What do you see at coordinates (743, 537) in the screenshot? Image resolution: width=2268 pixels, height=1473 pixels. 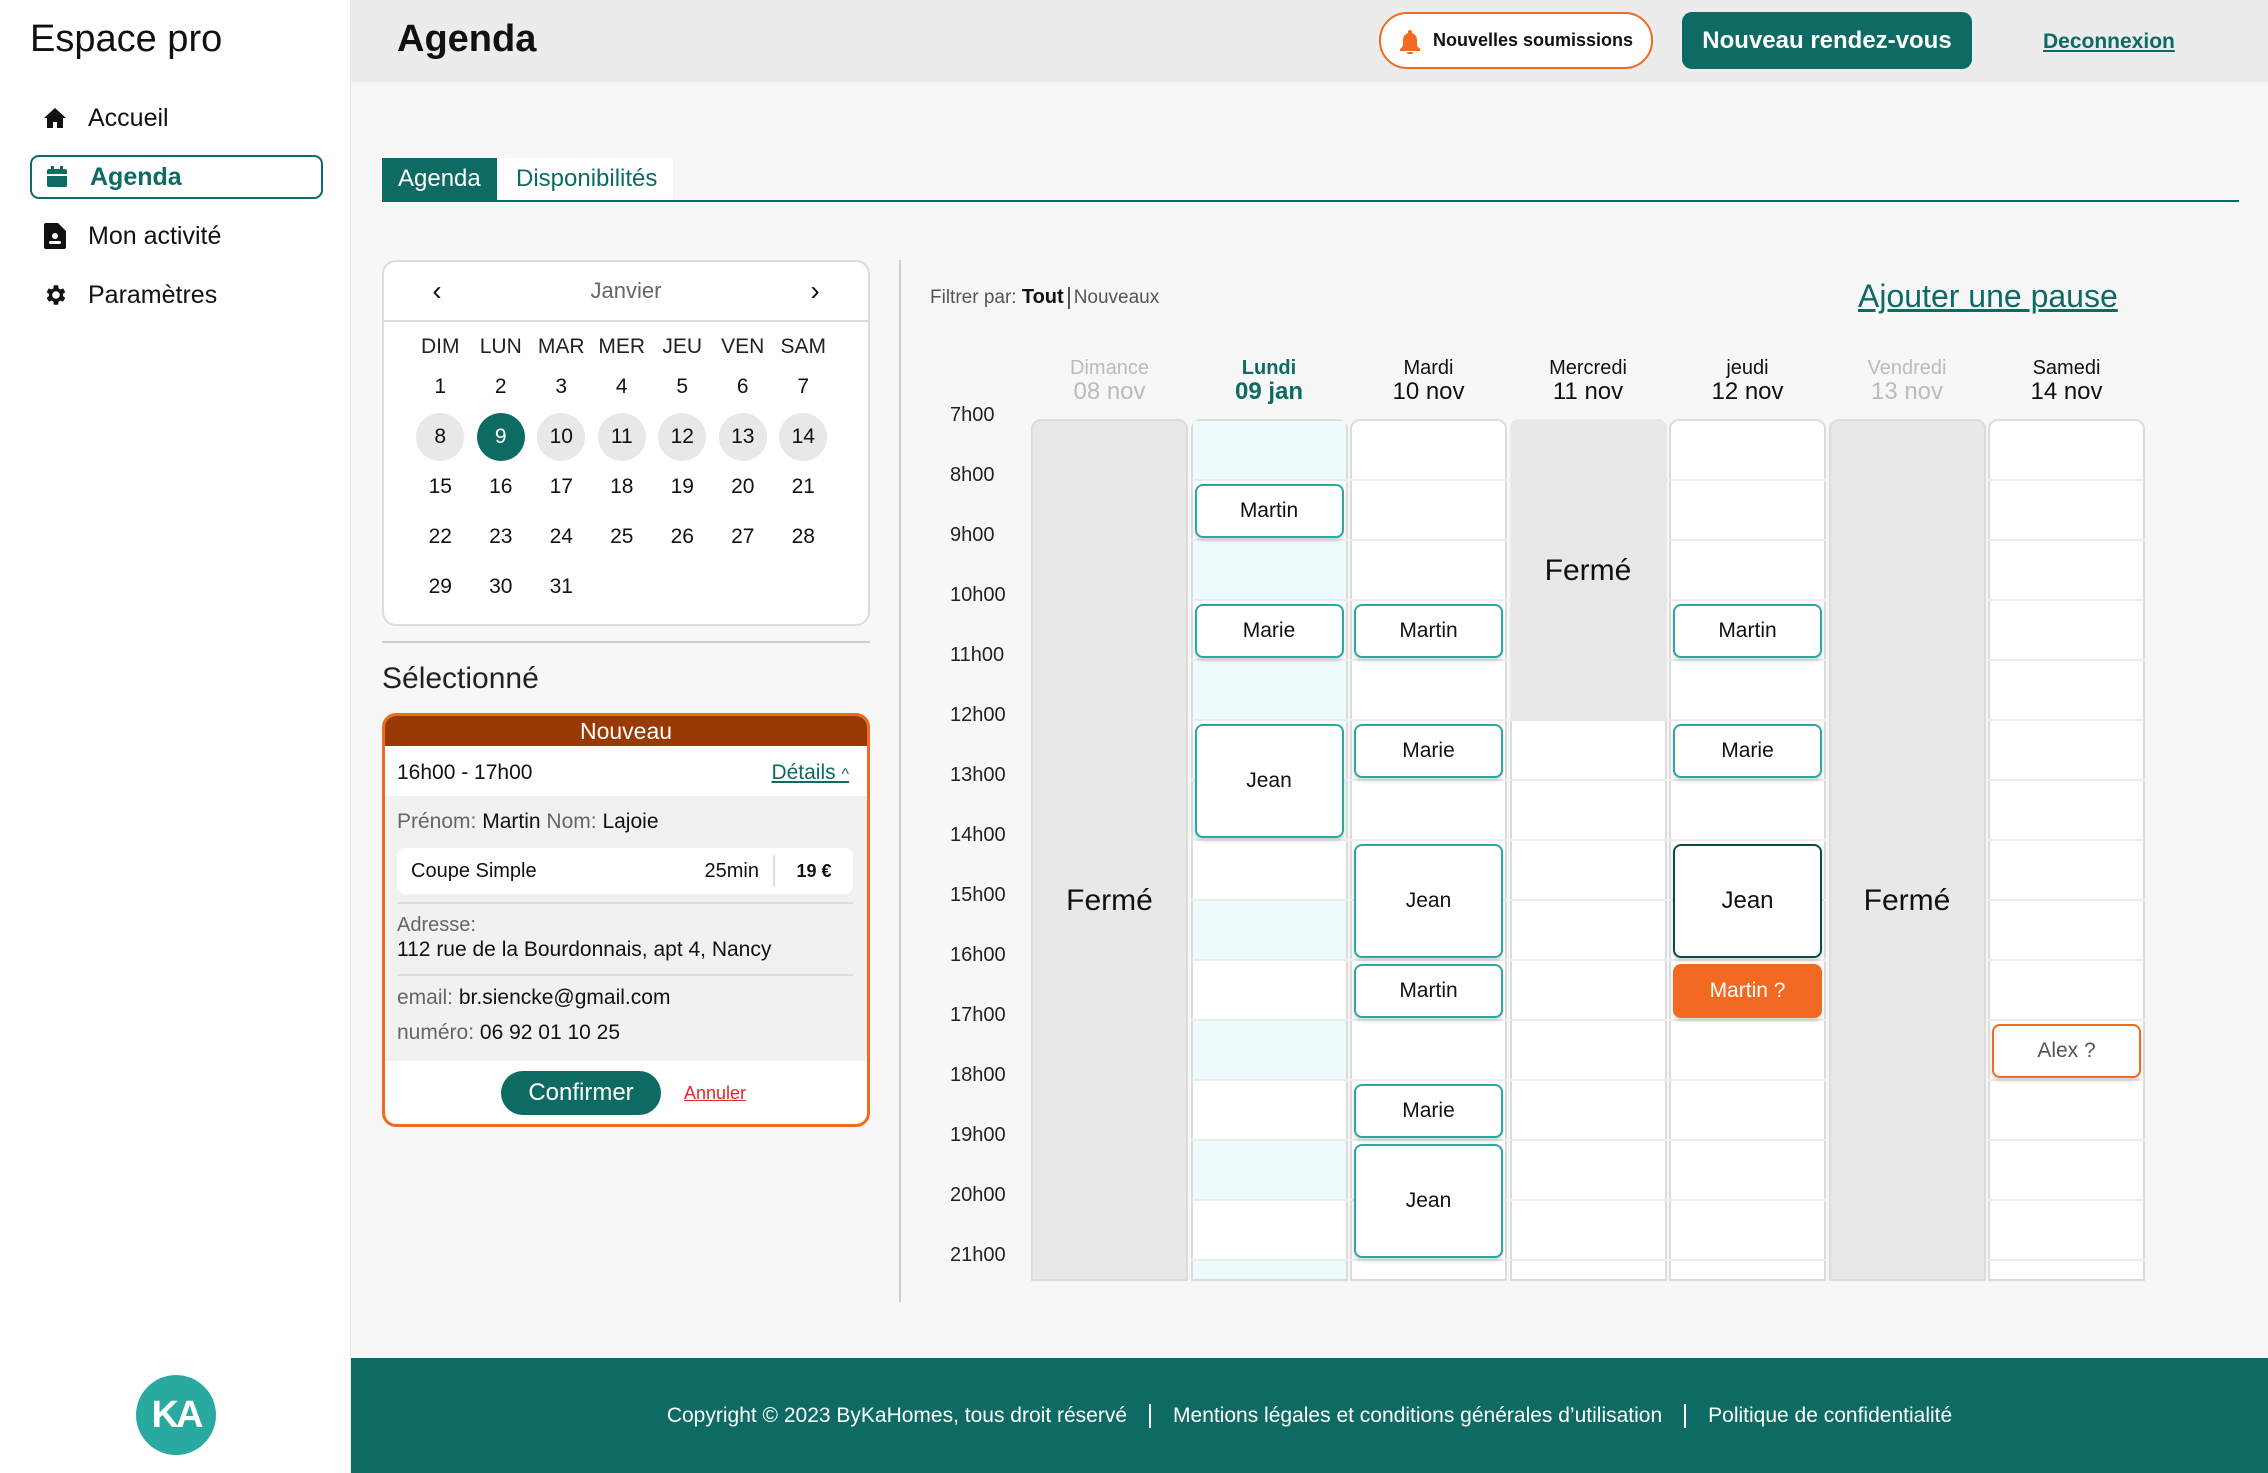 I see `calendar-day: 27` at bounding box center [743, 537].